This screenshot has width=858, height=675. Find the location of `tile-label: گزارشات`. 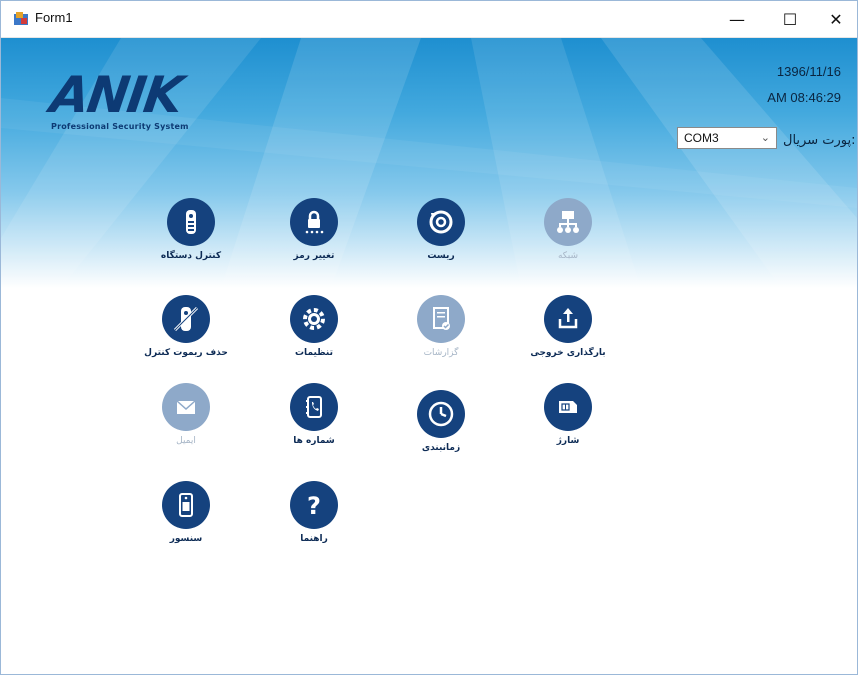

tile-label: گزارشات is located at coordinates (441, 353).